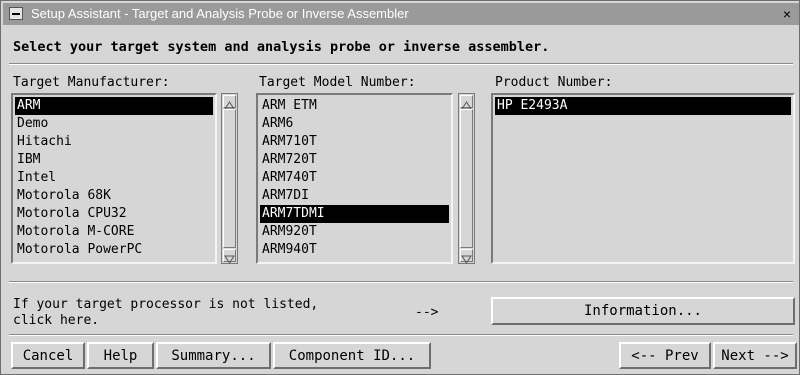 The image size is (800, 375). I want to click on product-label: Product Number:, so click(554, 82).